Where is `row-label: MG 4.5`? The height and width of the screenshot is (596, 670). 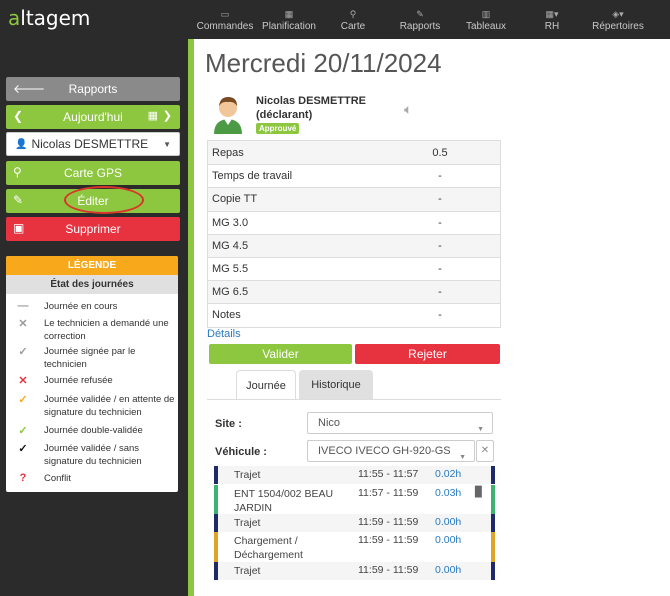
row-label: MG 4.5 is located at coordinates (230, 245).